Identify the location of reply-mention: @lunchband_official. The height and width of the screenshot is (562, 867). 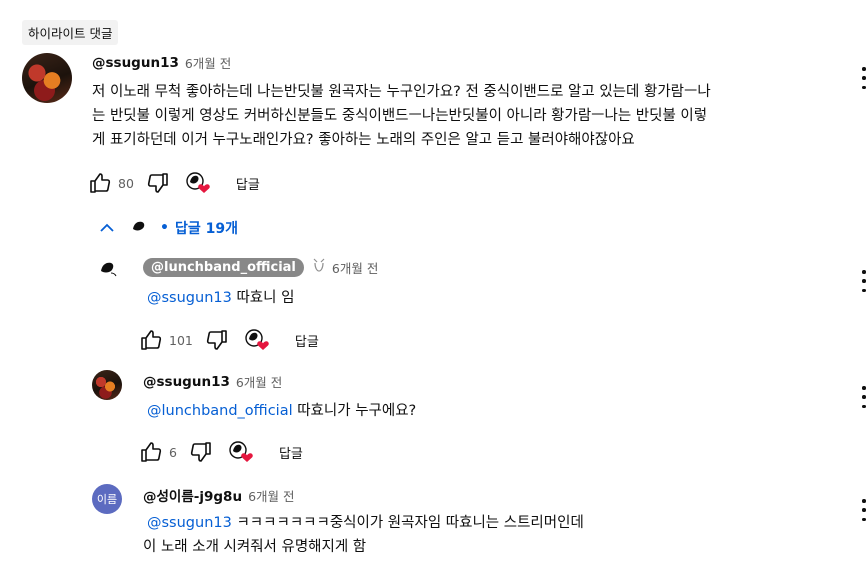
(220, 411).